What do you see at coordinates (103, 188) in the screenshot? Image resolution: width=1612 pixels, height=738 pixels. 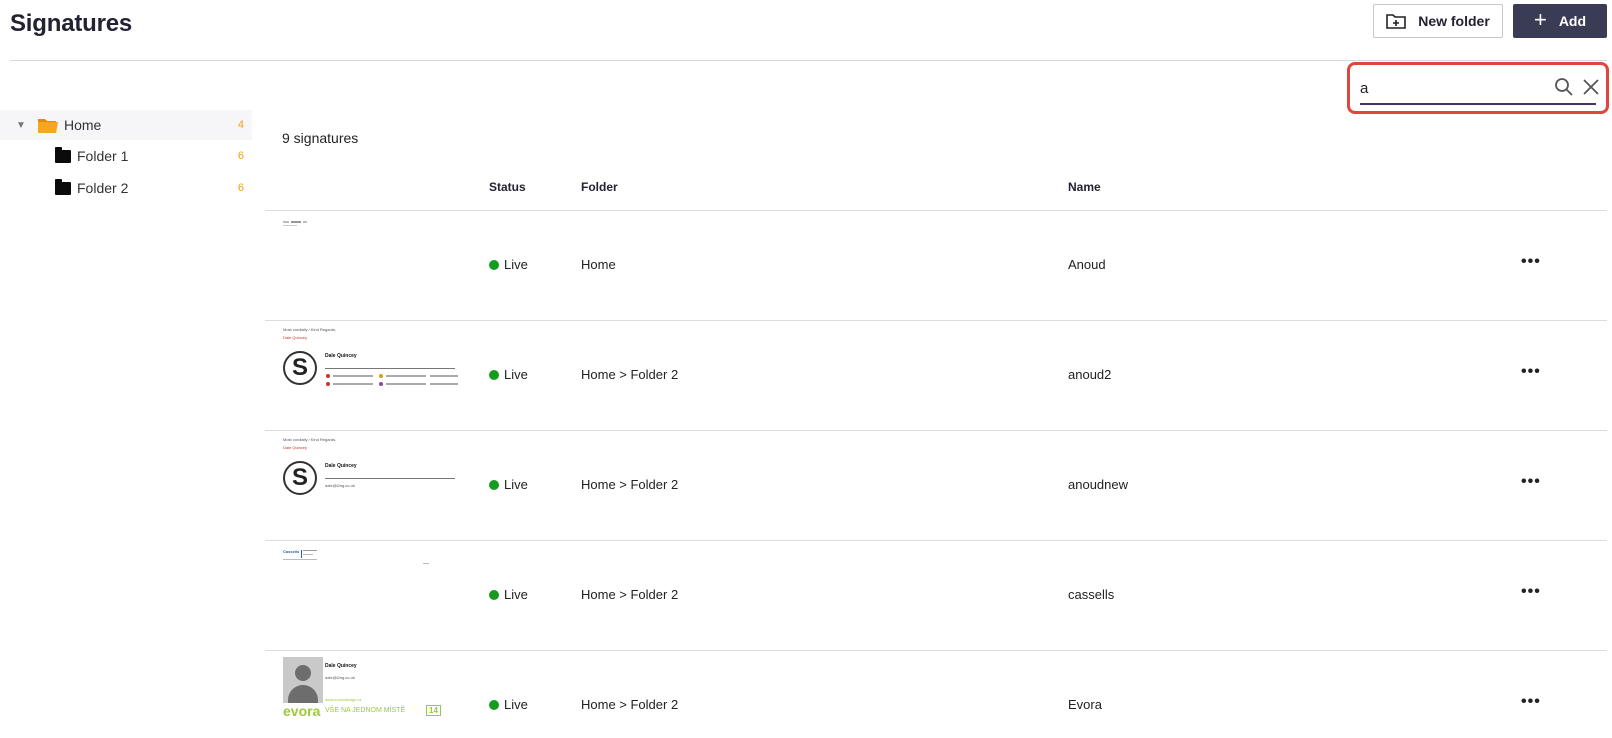 I see `sidebar-item-label: Folder 2` at bounding box center [103, 188].